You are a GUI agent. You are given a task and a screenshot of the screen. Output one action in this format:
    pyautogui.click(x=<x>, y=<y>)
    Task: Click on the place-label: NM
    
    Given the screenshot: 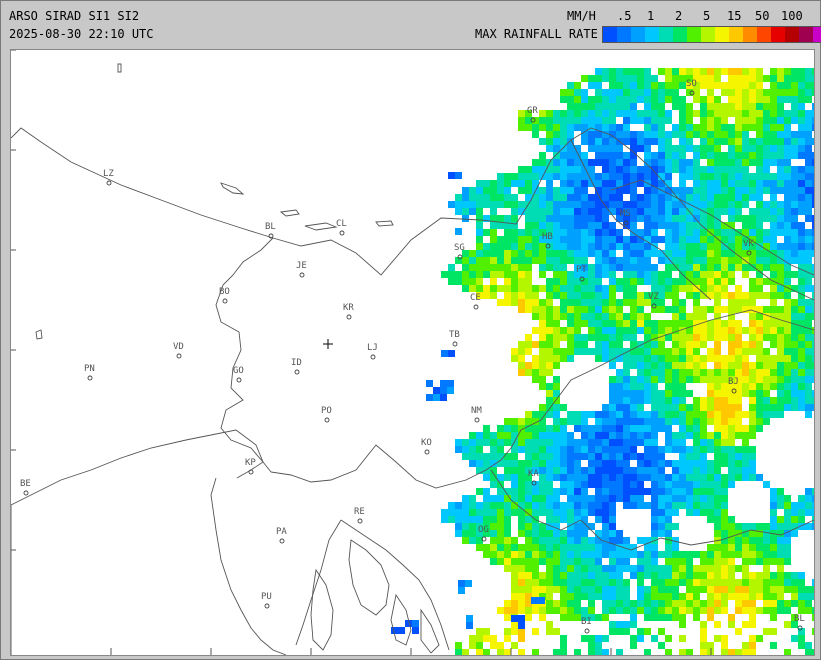 What is the action you would take?
    pyautogui.click(x=476, y=411)
    